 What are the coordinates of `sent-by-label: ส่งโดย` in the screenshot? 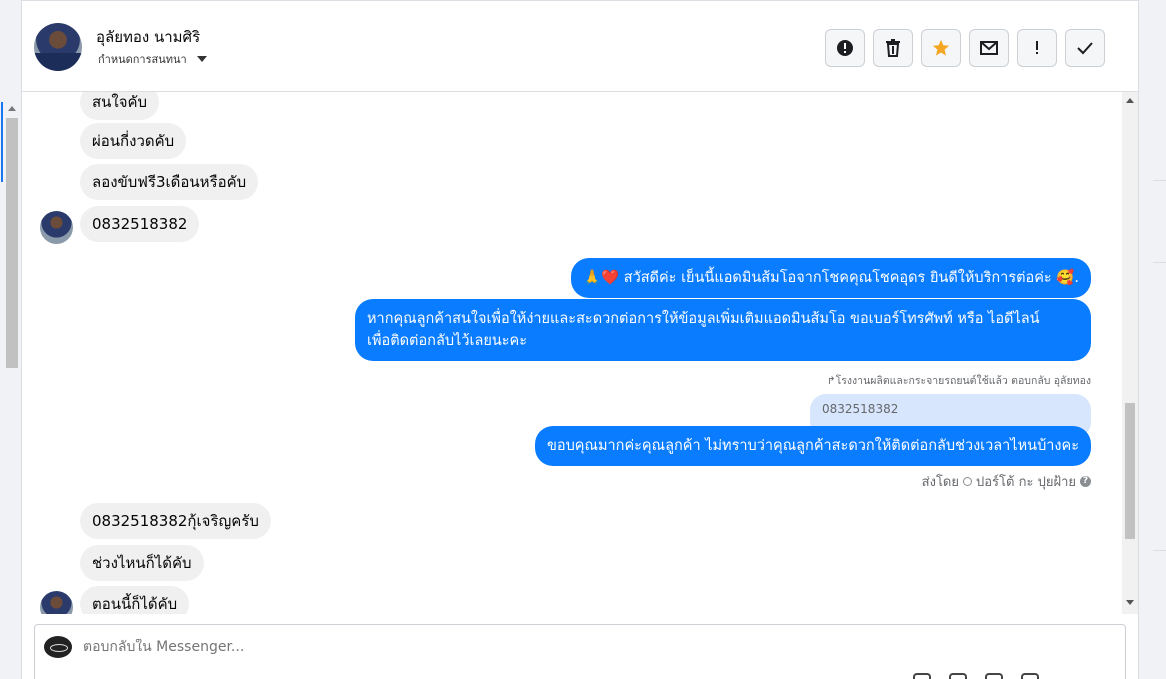 It's located at (940, 482).